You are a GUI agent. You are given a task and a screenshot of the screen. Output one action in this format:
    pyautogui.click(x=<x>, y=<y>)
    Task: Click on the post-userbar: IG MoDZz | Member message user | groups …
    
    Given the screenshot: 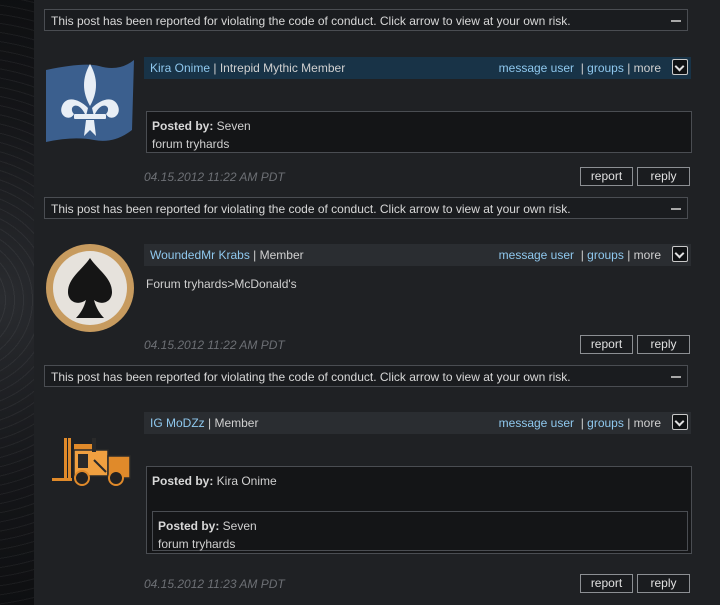 What is the action you would take?
    pyautogui.click(x=417, y=423)
    